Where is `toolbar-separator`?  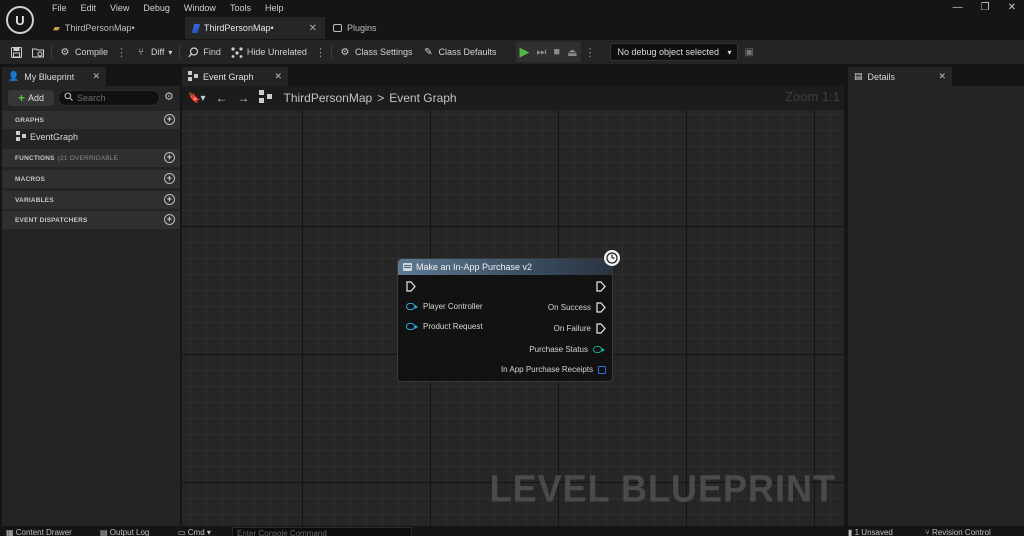 toolbar-separator is located at coordinates (180, 52).